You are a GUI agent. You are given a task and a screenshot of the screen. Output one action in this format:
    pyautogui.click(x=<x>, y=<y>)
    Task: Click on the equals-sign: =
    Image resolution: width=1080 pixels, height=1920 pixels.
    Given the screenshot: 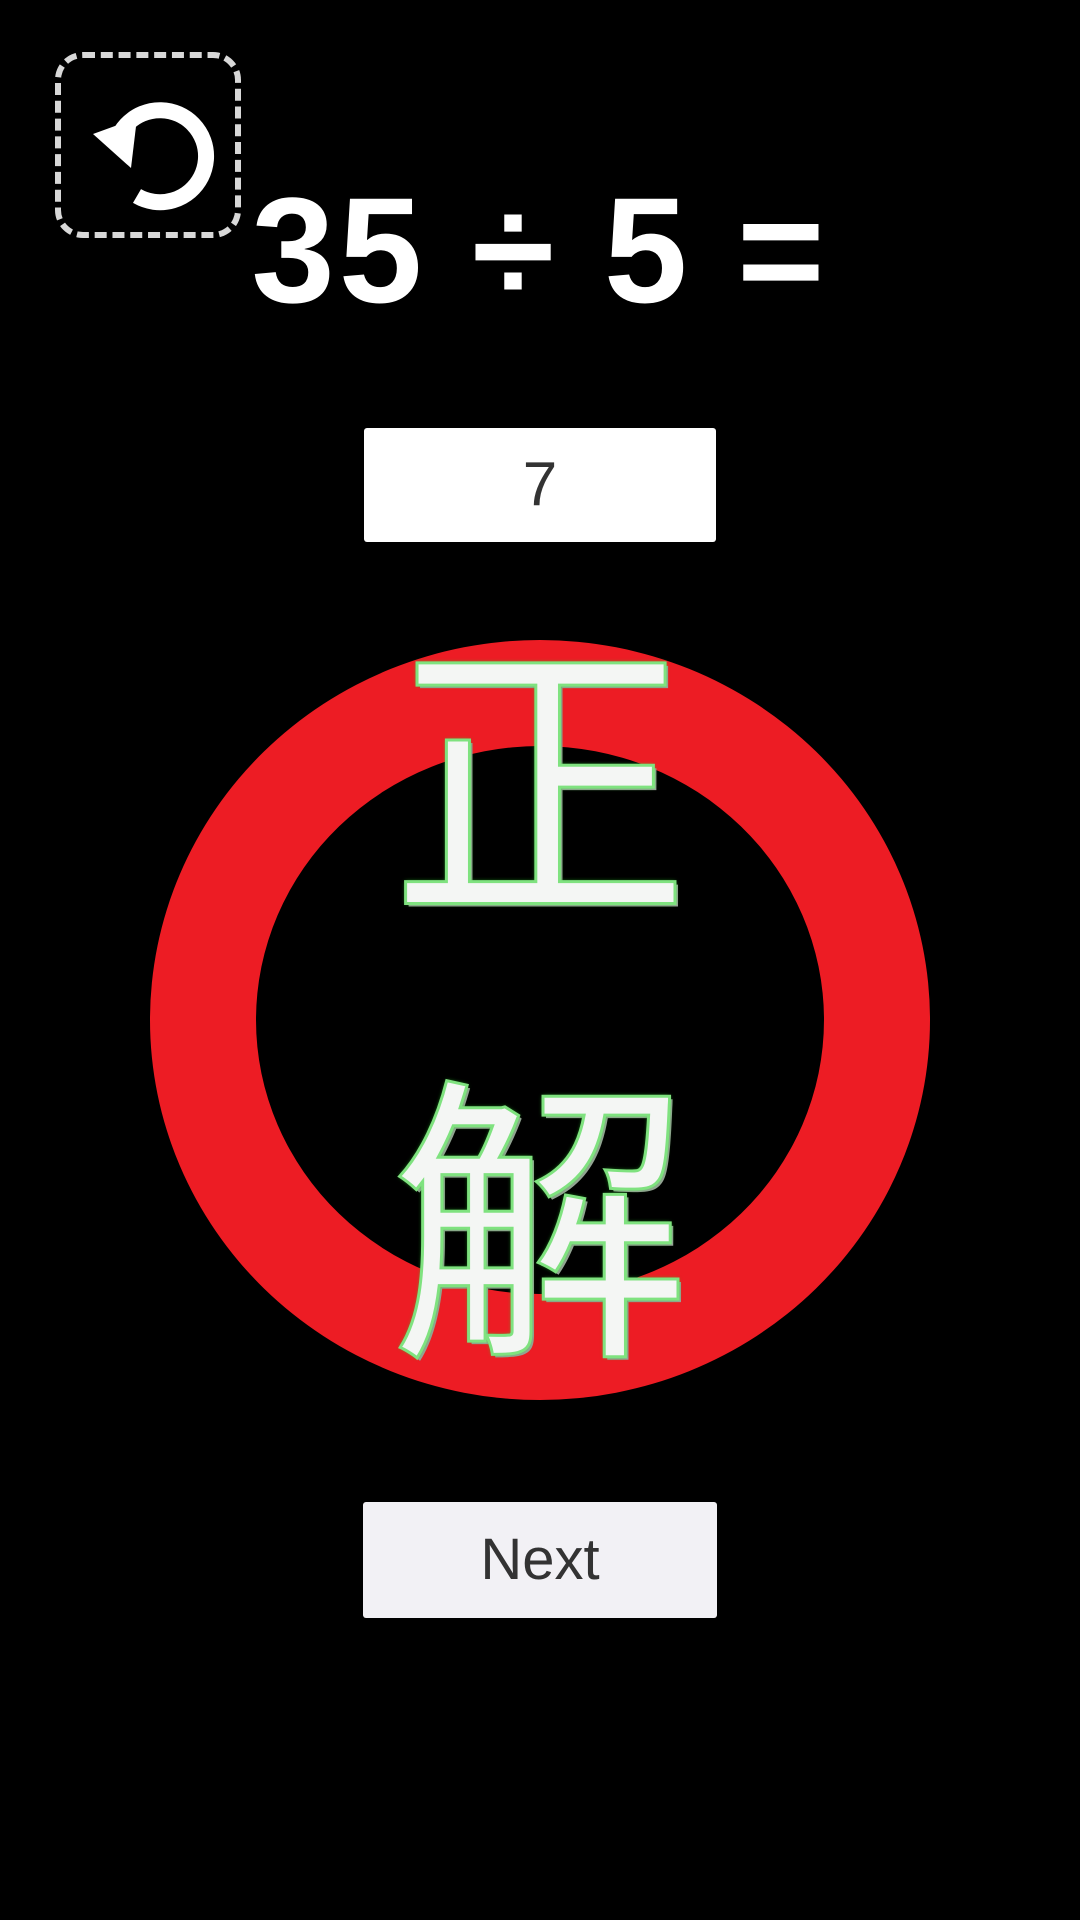 What is the action you would take?
    pyautogui.click(x=783, y=250)
    